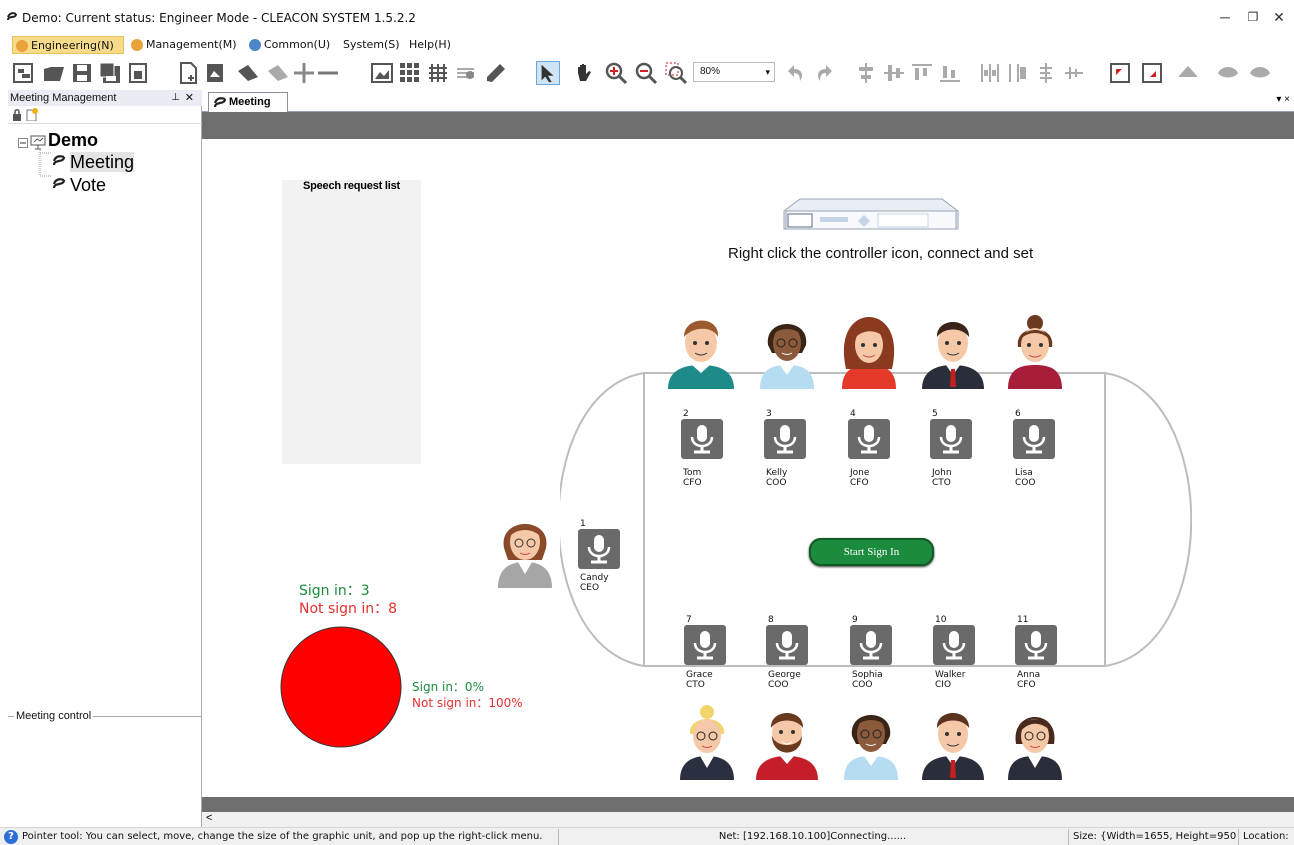  I want to click on tree-node-meeting: Meeting, so click(102, 162).